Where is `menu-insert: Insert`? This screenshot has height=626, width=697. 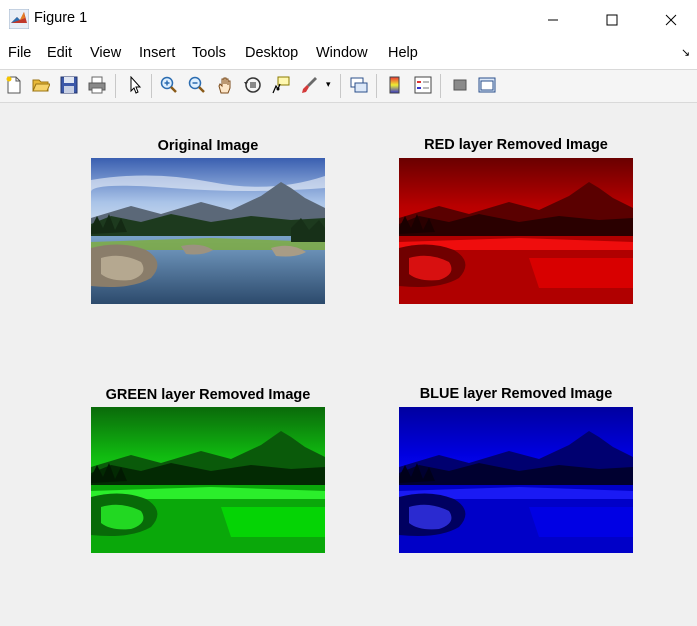 menu-insert: Insert is located at coordinates (157, 53).